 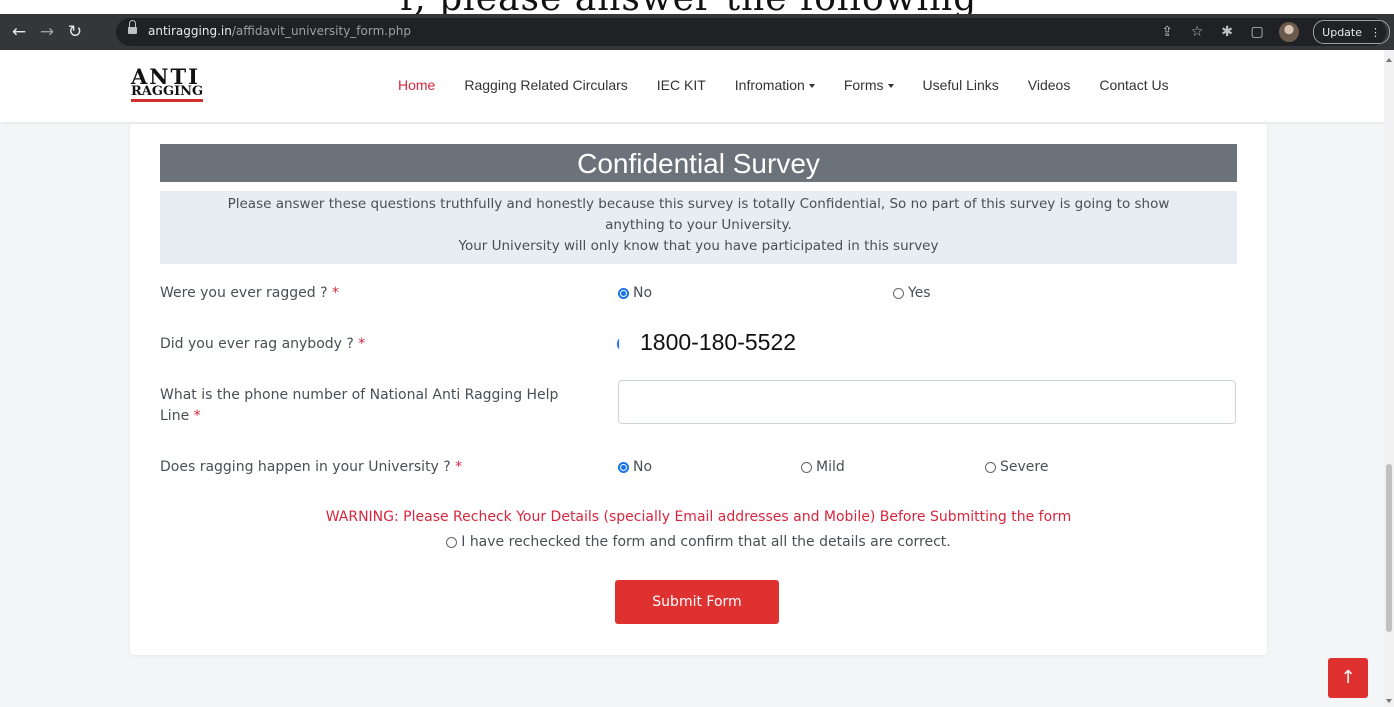 I want to click on cropped-banner: r, please answer the following, so click(x=697, y=7).